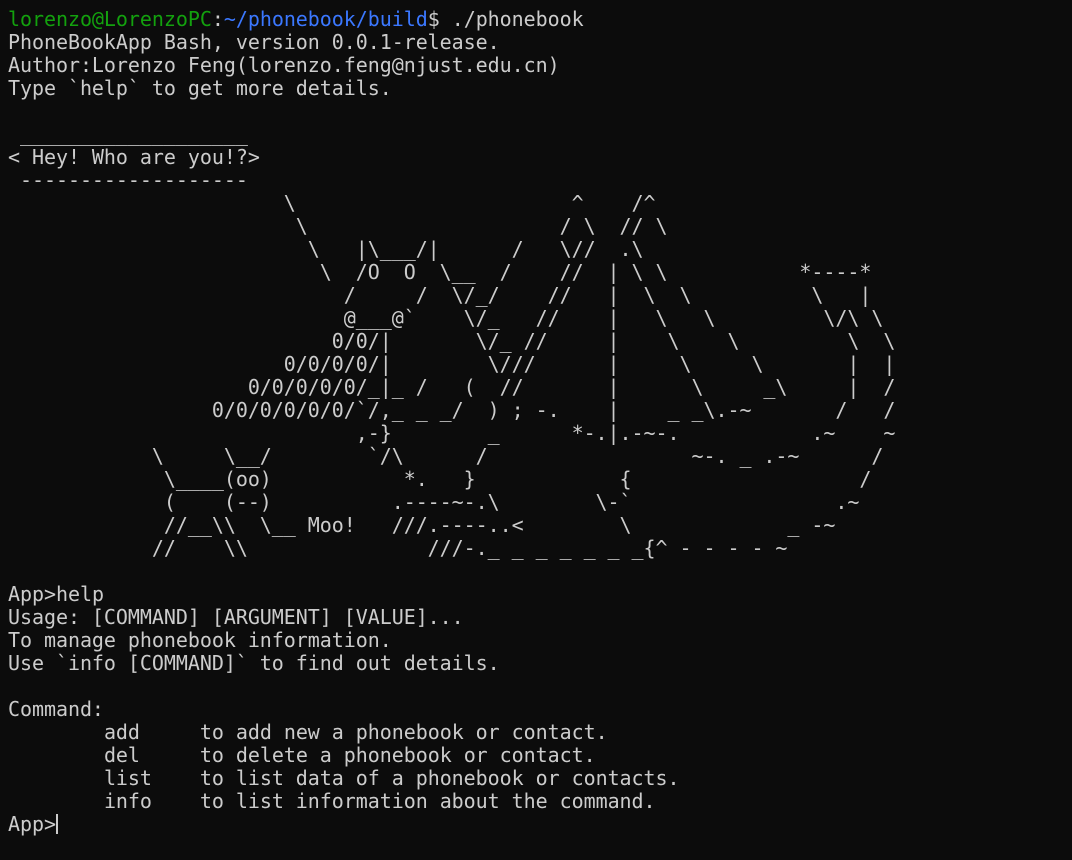 The width and height of the screenshot is (1072, 860). I want to click on purpose-line: To manage phonebook information., so click(200, 640).